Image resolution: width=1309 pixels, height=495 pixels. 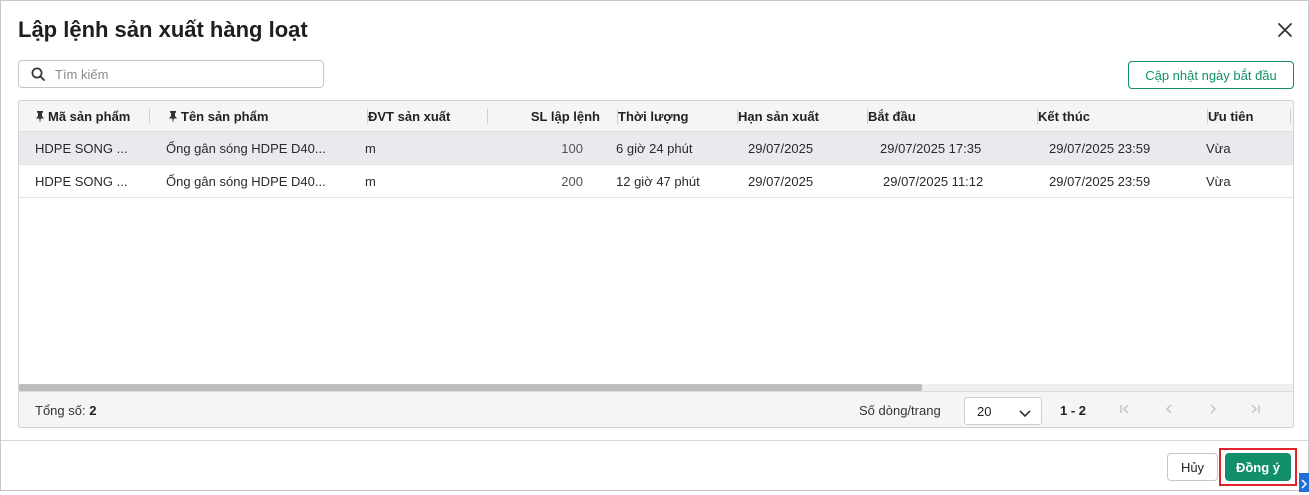 What do you see at coordinates (1192, 467) in the screenshot?
I see `cancel-button: Hủy` at bounding box center [1192, 467].